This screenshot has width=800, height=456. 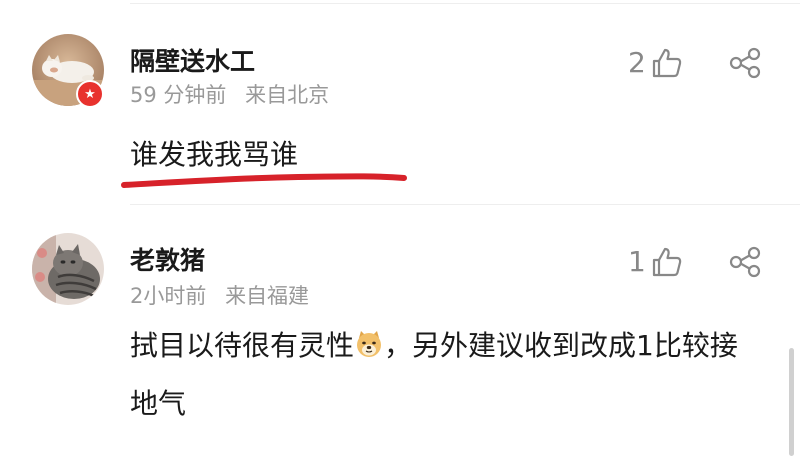 I want to click on vip-star-badge-icon: ★, so click(x=90, y=94).